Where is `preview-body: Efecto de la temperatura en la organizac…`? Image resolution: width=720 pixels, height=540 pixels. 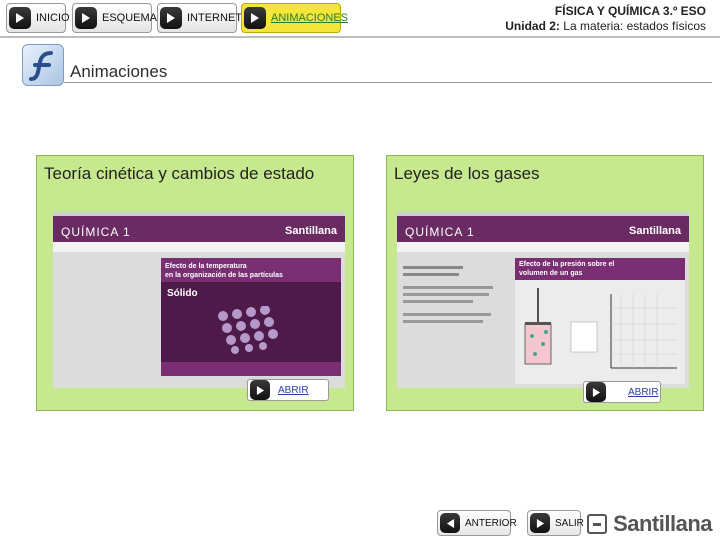 preview-body: Efecto de la temperatura en la organizac… is located at coordinates (199, 320).